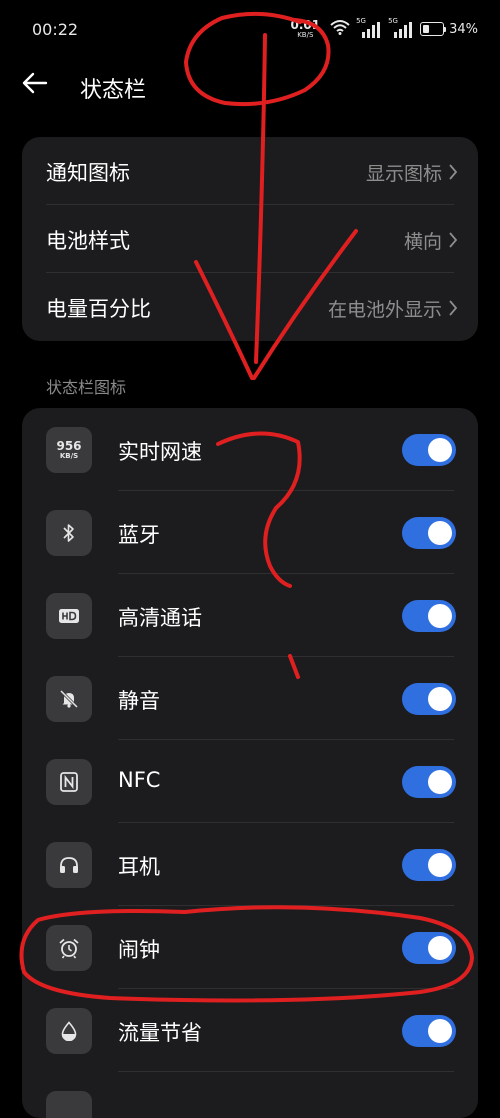 The height and width of the screenshot is (1118, 500). Describe the element at coordinates (384, 29) in the screenshot. I see `status-icons: 0.01 KB/S 5G 5G 34%` at that location.